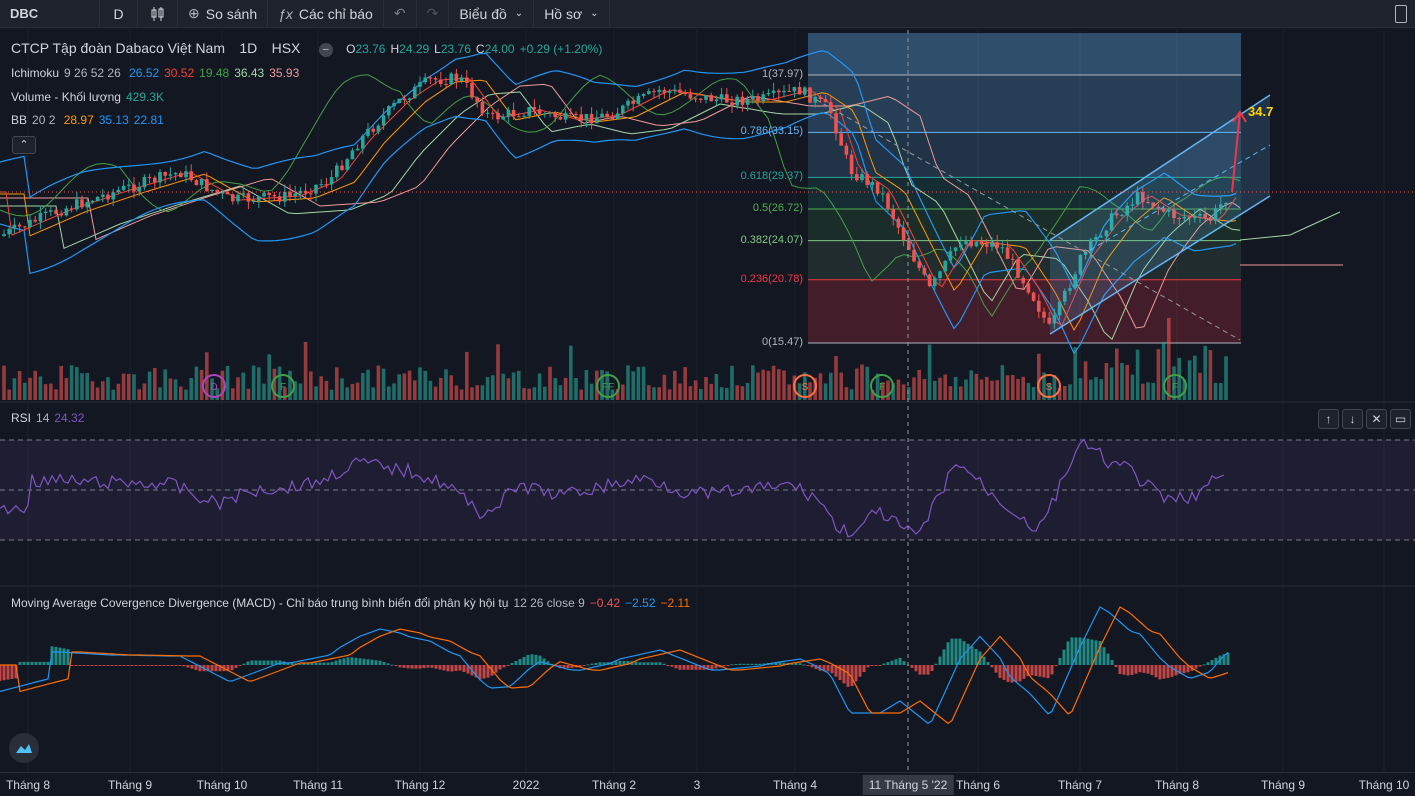 This screenshot has width=1415, height=796. What do you see at coordinates (771, 131) in the screenshot?
I see `fib-level-label: 0.786(33.15)` at bounding box center [771, 131].